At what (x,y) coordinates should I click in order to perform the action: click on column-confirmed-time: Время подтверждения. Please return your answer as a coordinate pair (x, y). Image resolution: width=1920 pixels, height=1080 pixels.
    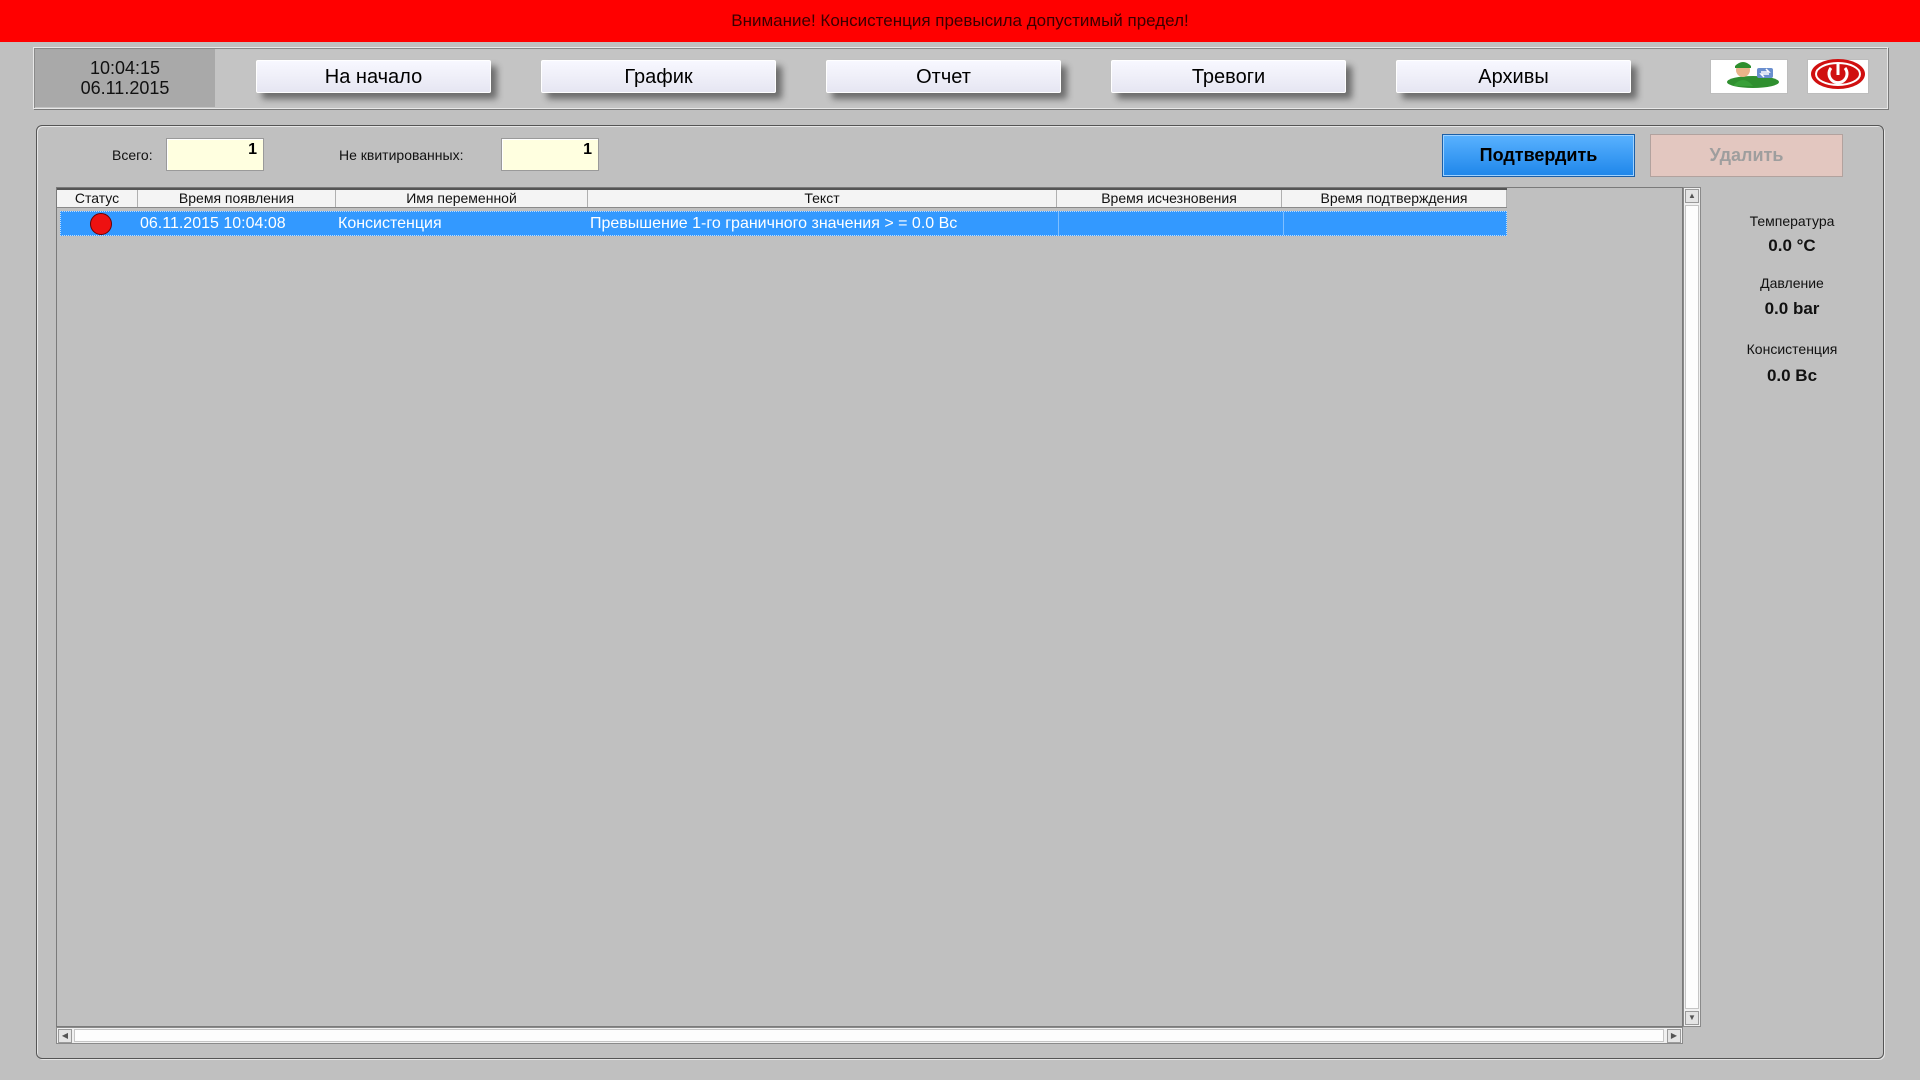
    Looking at the image, I should click on (1394, 198).